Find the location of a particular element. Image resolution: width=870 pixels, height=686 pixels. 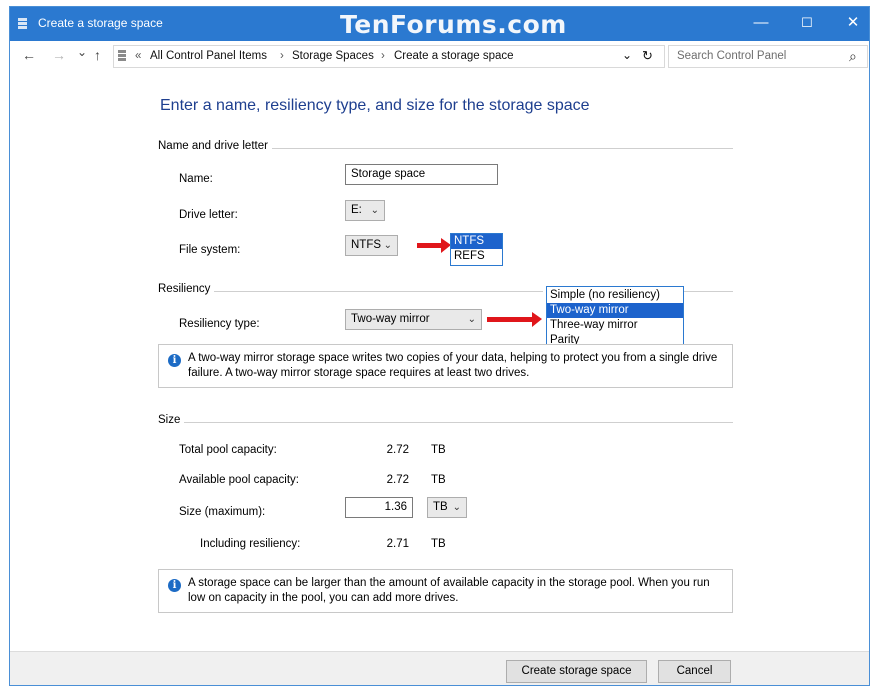

button-bar: Create storage space Cancel is located at coordinates (439, 668).